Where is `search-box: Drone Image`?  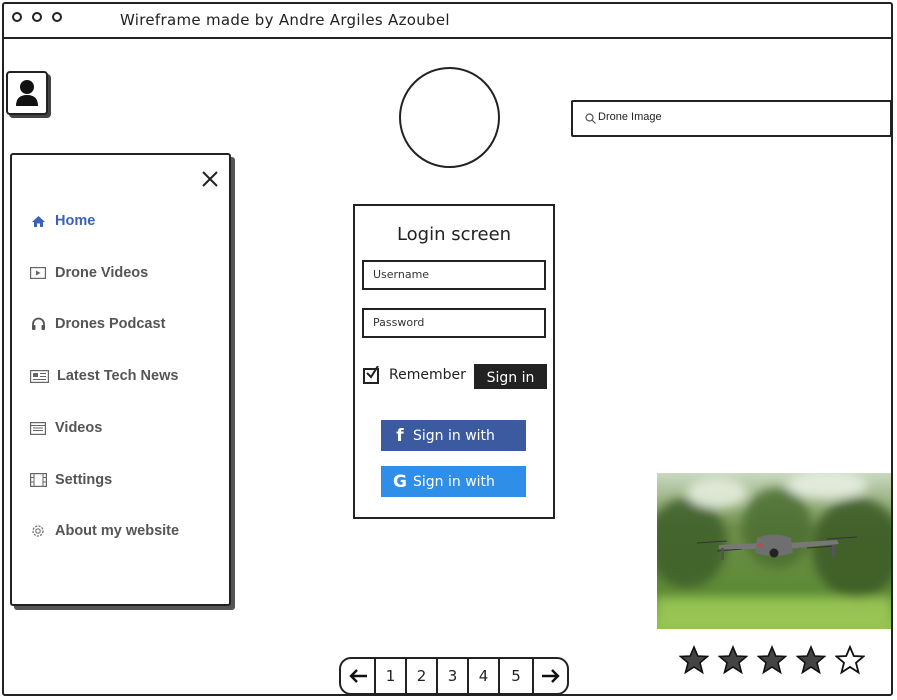 search-box: Drone Image is located at coordinates (731, 118).